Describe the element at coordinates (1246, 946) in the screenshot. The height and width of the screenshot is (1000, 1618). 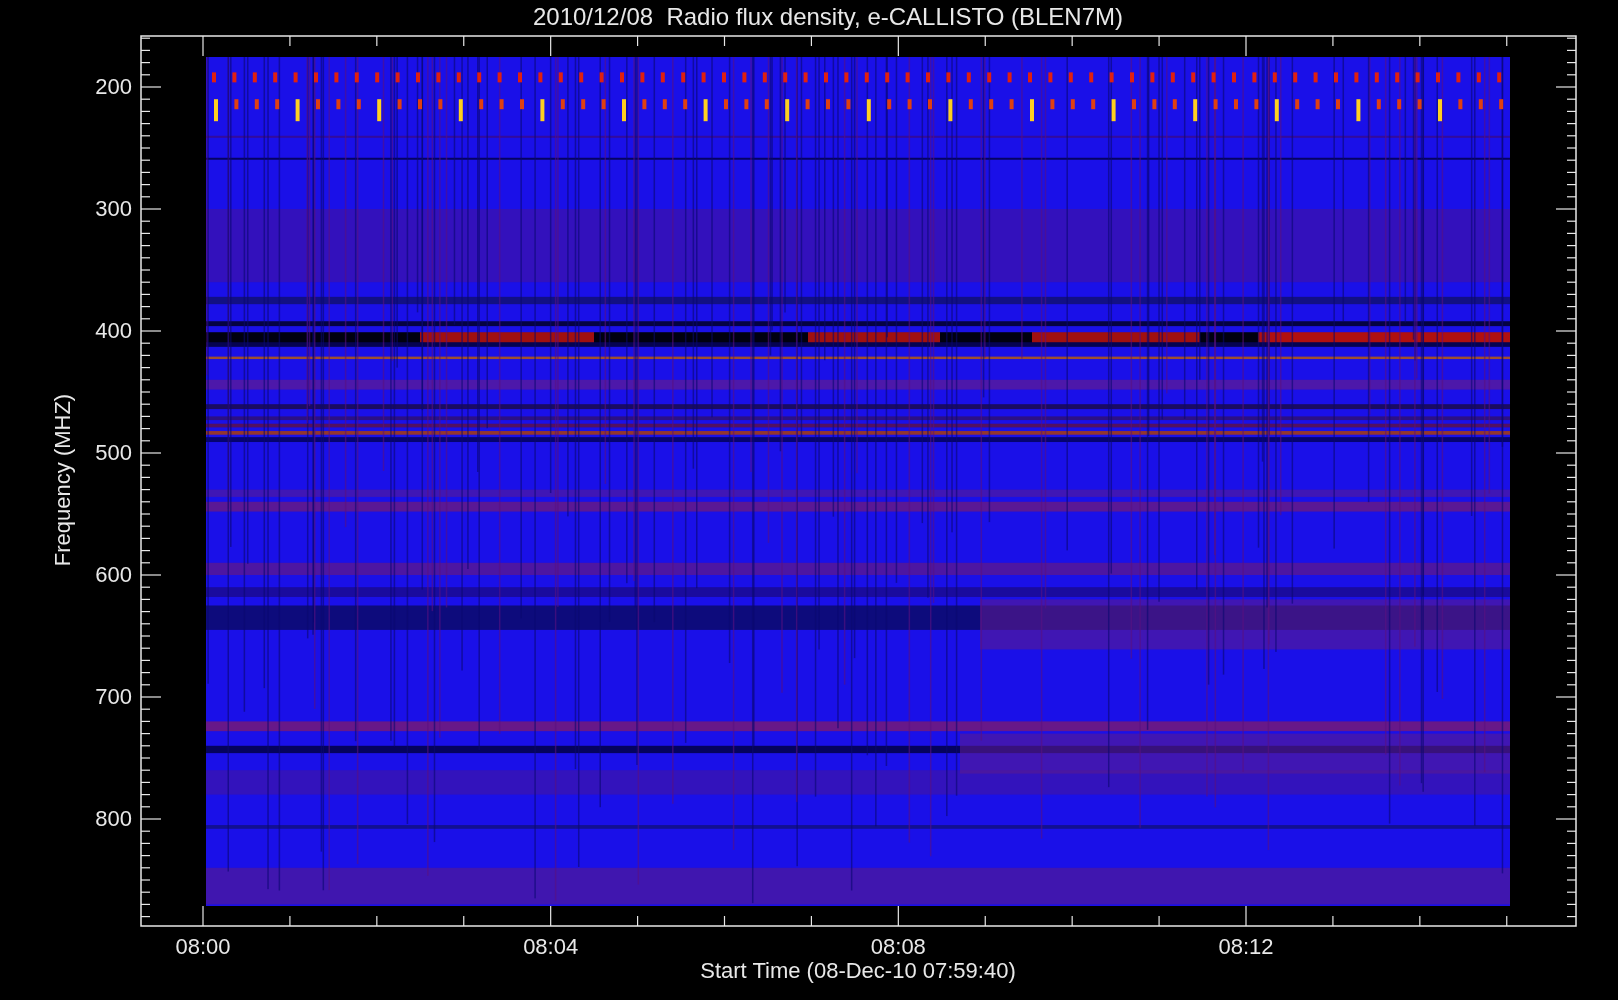
I see `tick-label: 08:12` at that location.